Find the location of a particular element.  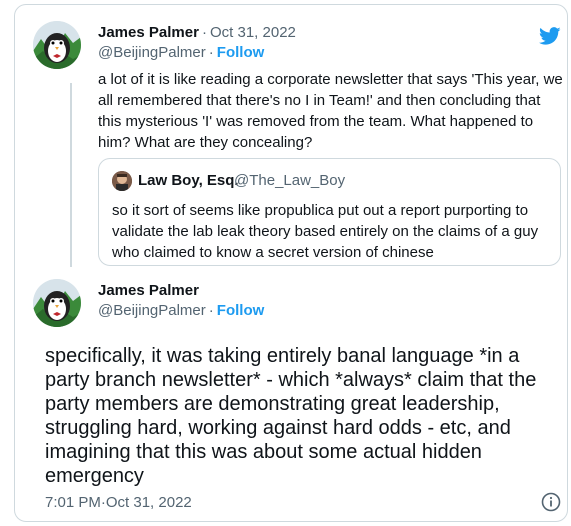

twitter-bird-icon is located at coordinates (550, 36).